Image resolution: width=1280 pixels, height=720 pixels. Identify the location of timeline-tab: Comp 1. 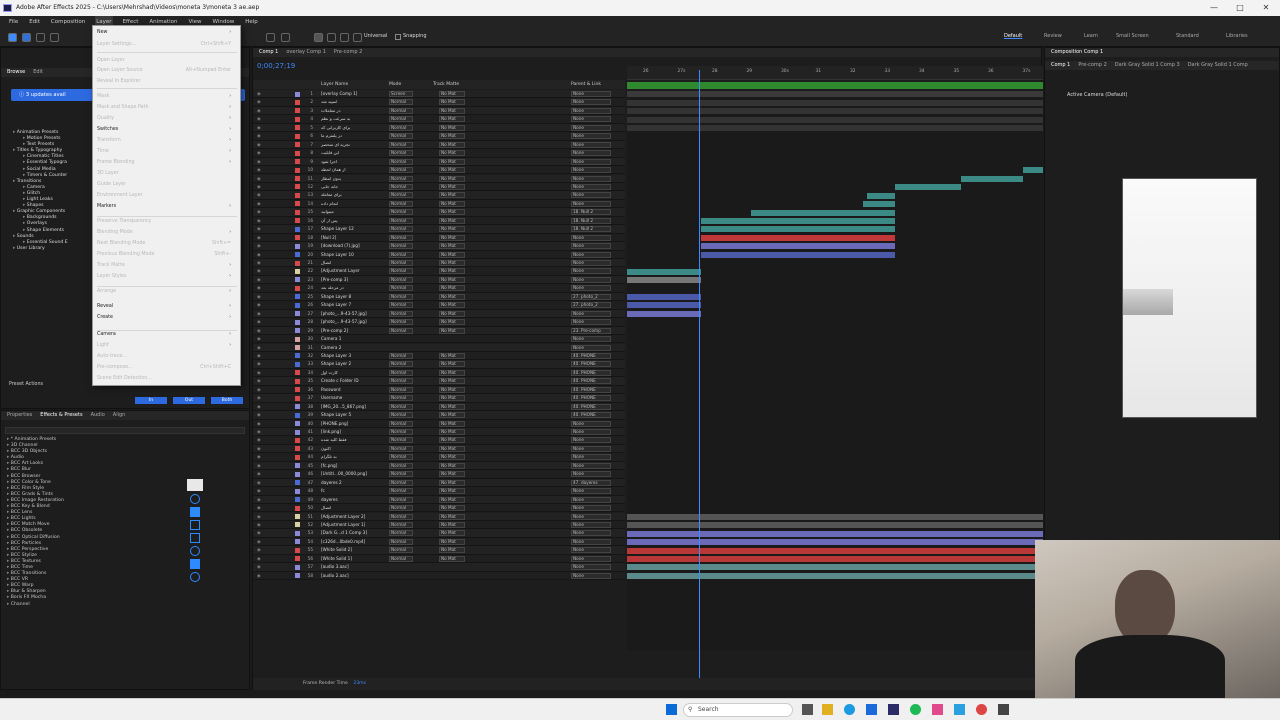
(268, 52).